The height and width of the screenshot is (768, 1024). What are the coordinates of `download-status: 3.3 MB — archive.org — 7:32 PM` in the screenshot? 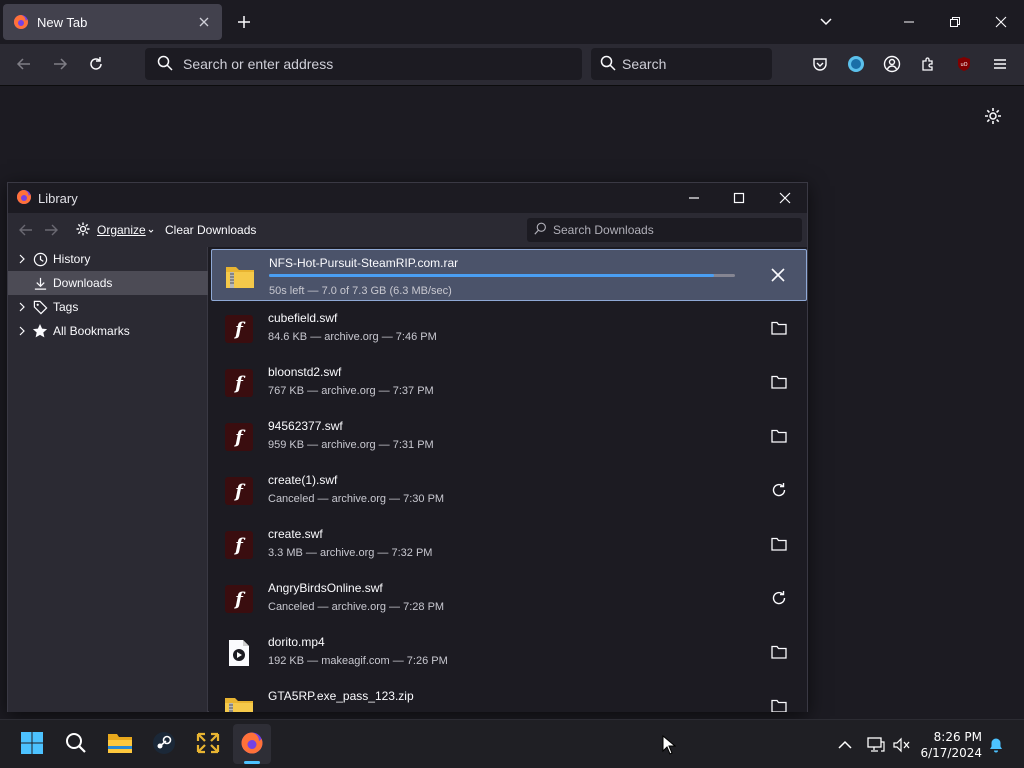 It's located at (350, 553).